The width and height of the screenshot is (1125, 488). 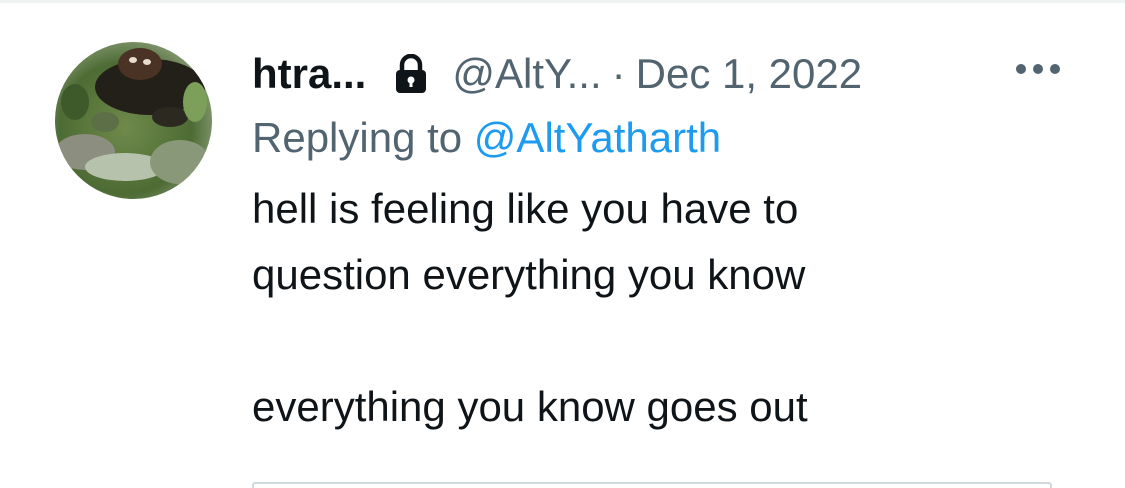 I want to click on avatar-image, so click(x=133, y=120).